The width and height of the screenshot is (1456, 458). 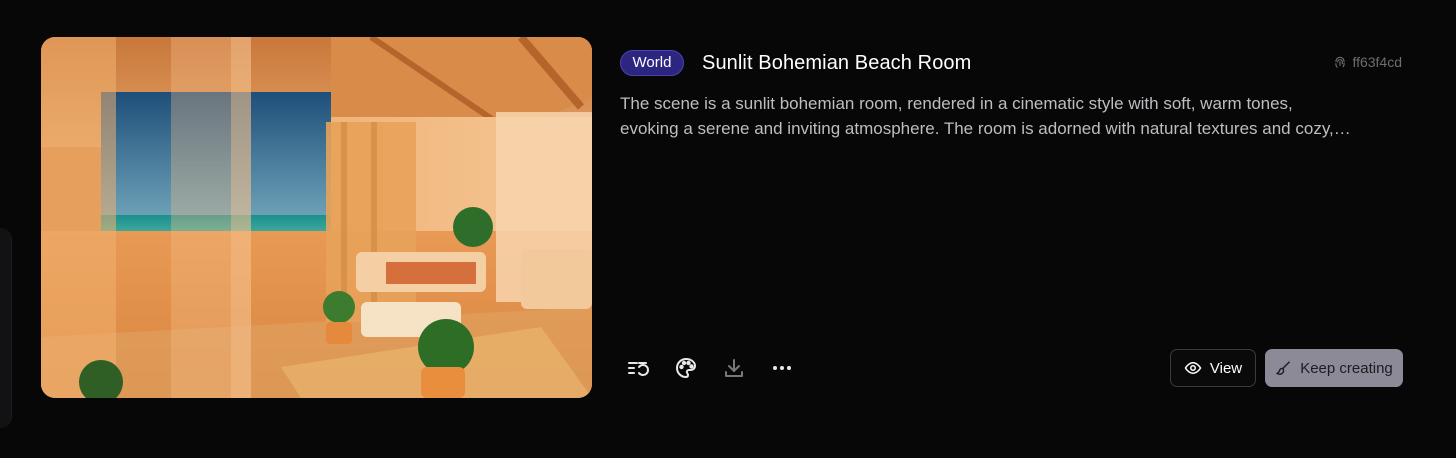 I want to click on history-button, so click(x=638, y=368).